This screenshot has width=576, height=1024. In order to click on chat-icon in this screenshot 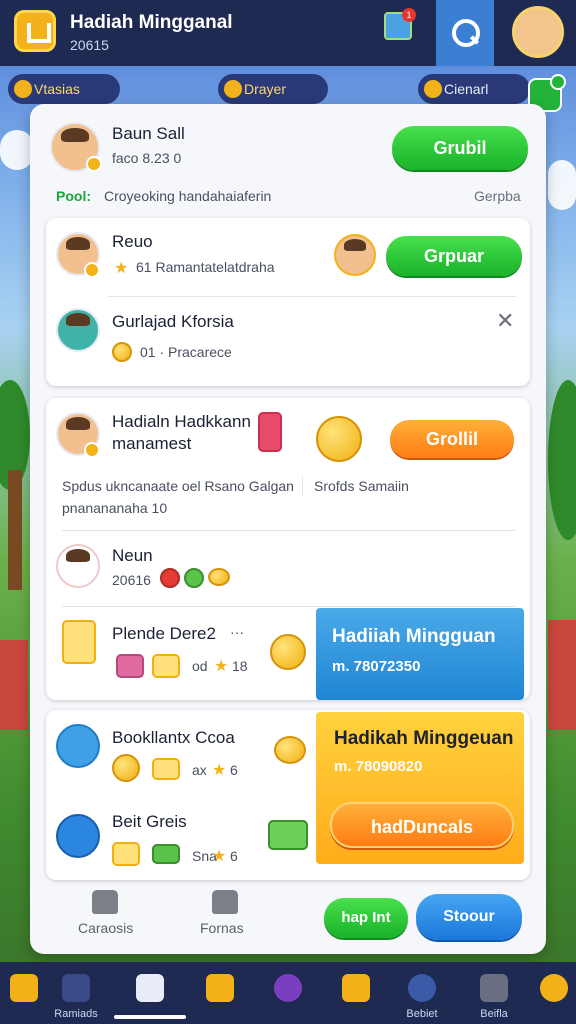, I will do `click(356, 988)`.